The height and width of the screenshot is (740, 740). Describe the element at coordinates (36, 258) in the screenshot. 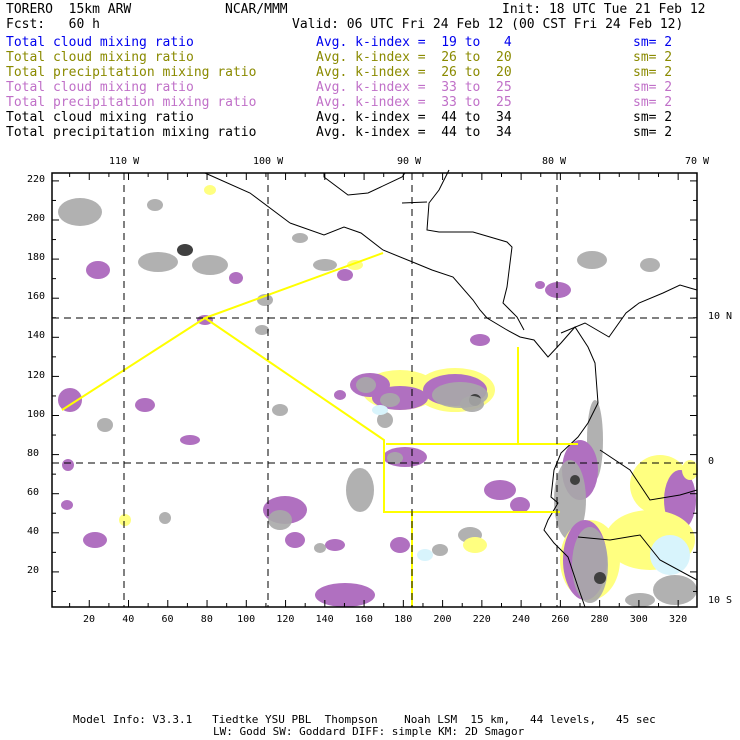

I see `y-tick-label: 180` at that location.